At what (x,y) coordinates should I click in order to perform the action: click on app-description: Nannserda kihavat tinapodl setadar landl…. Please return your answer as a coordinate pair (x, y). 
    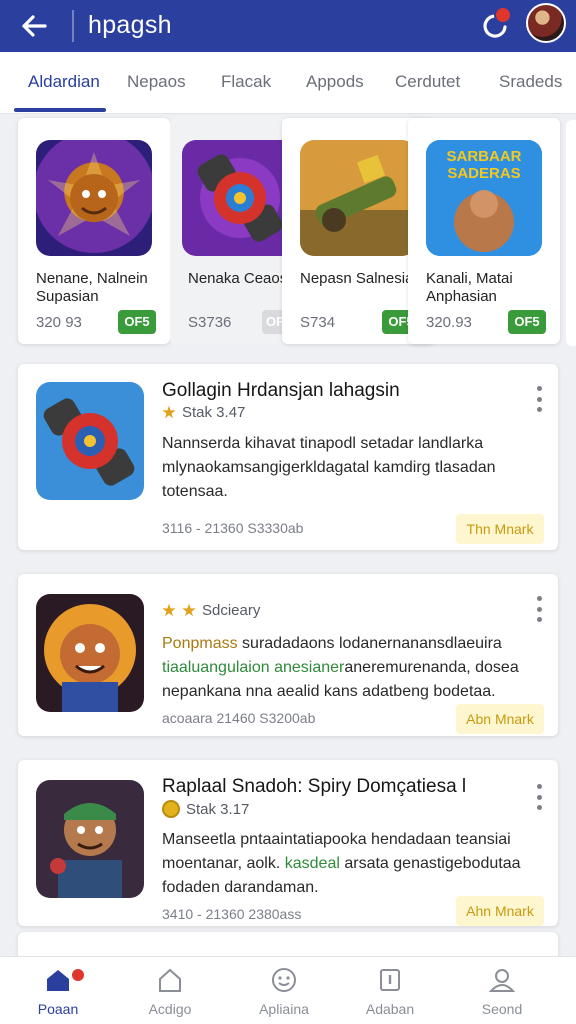
    Looking at the image, I should click on (329, 467).